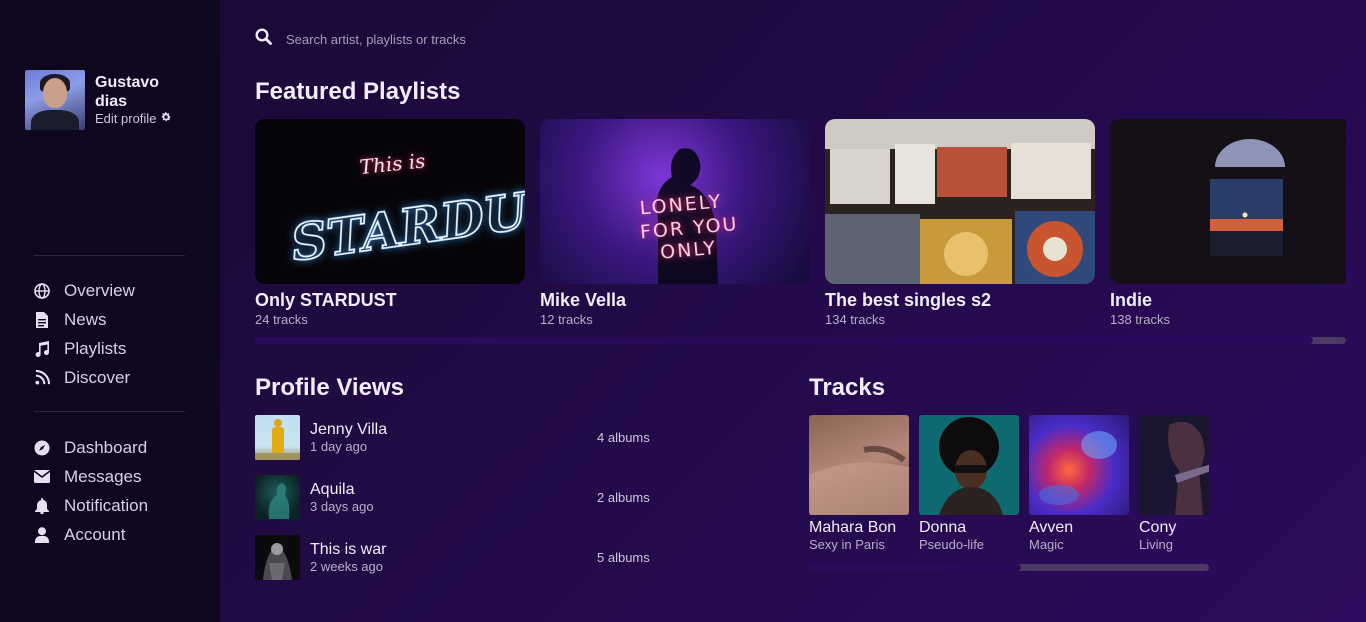  Describe the element at coordinates (952, 544) in the screenshot. I see `track-subtitle: Pseudo-life` at that location.